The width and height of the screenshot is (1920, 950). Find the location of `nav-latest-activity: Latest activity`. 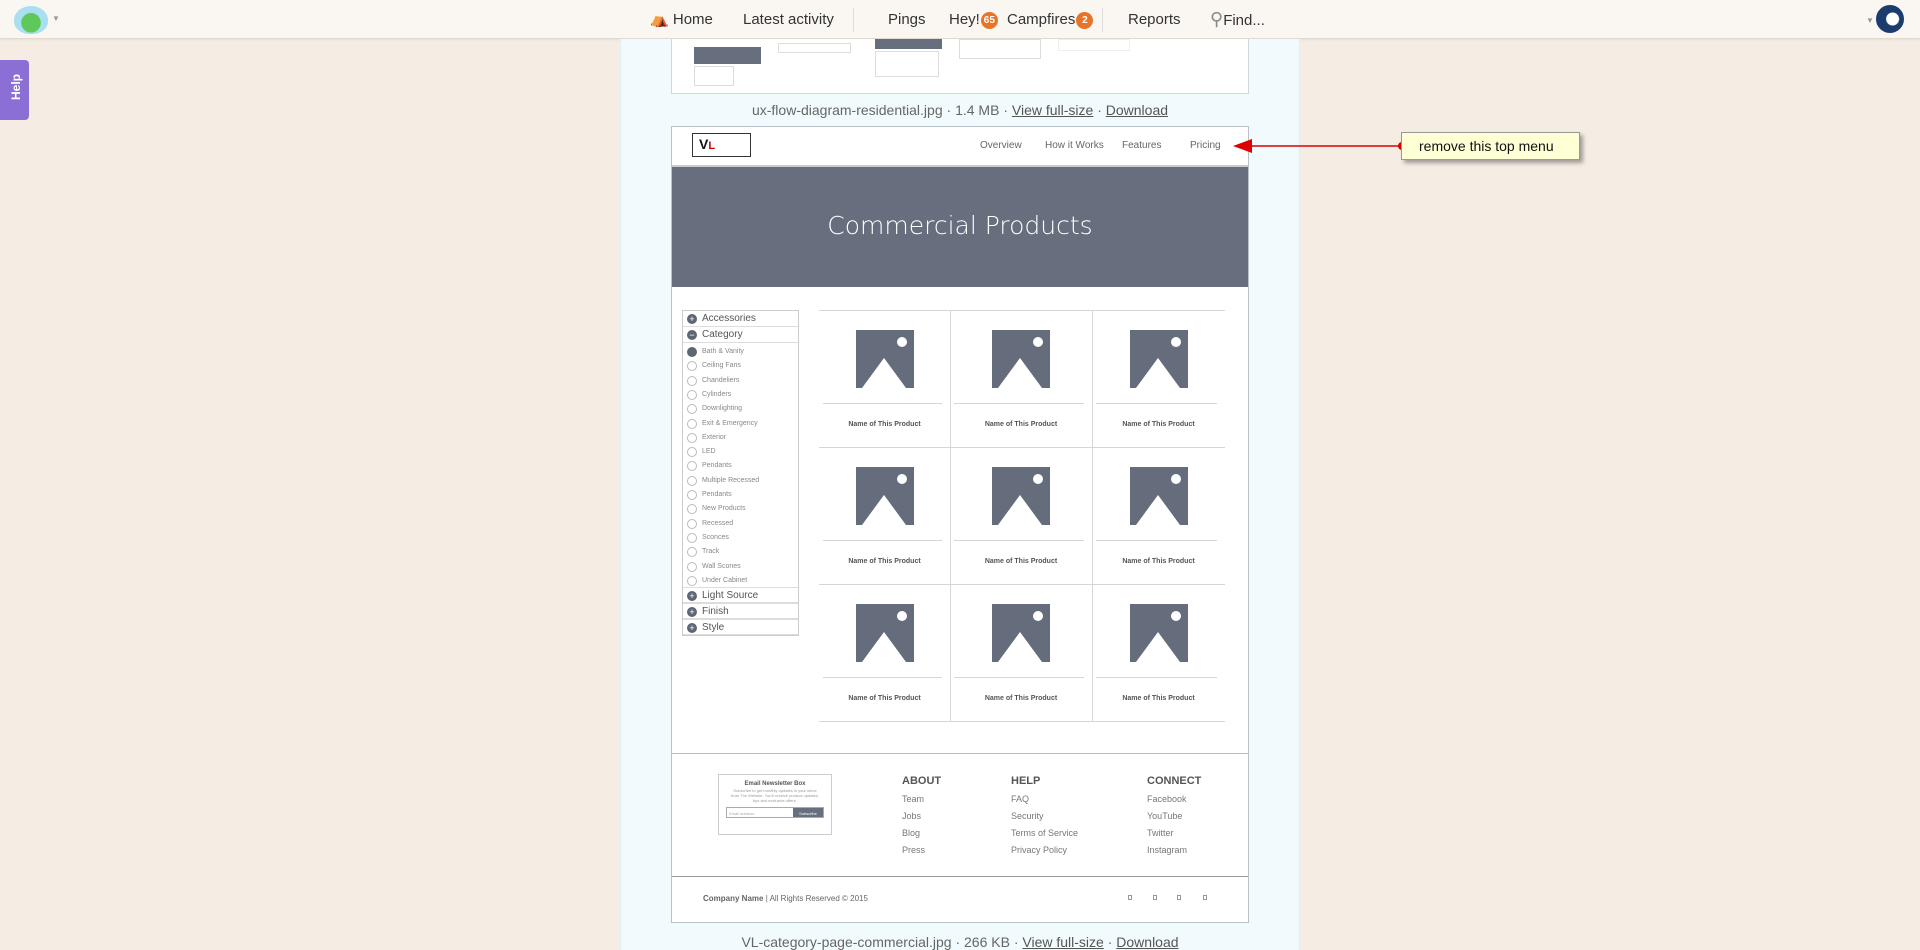

nav-latest-activity: Latest activity is located at coordinates (788, 19).